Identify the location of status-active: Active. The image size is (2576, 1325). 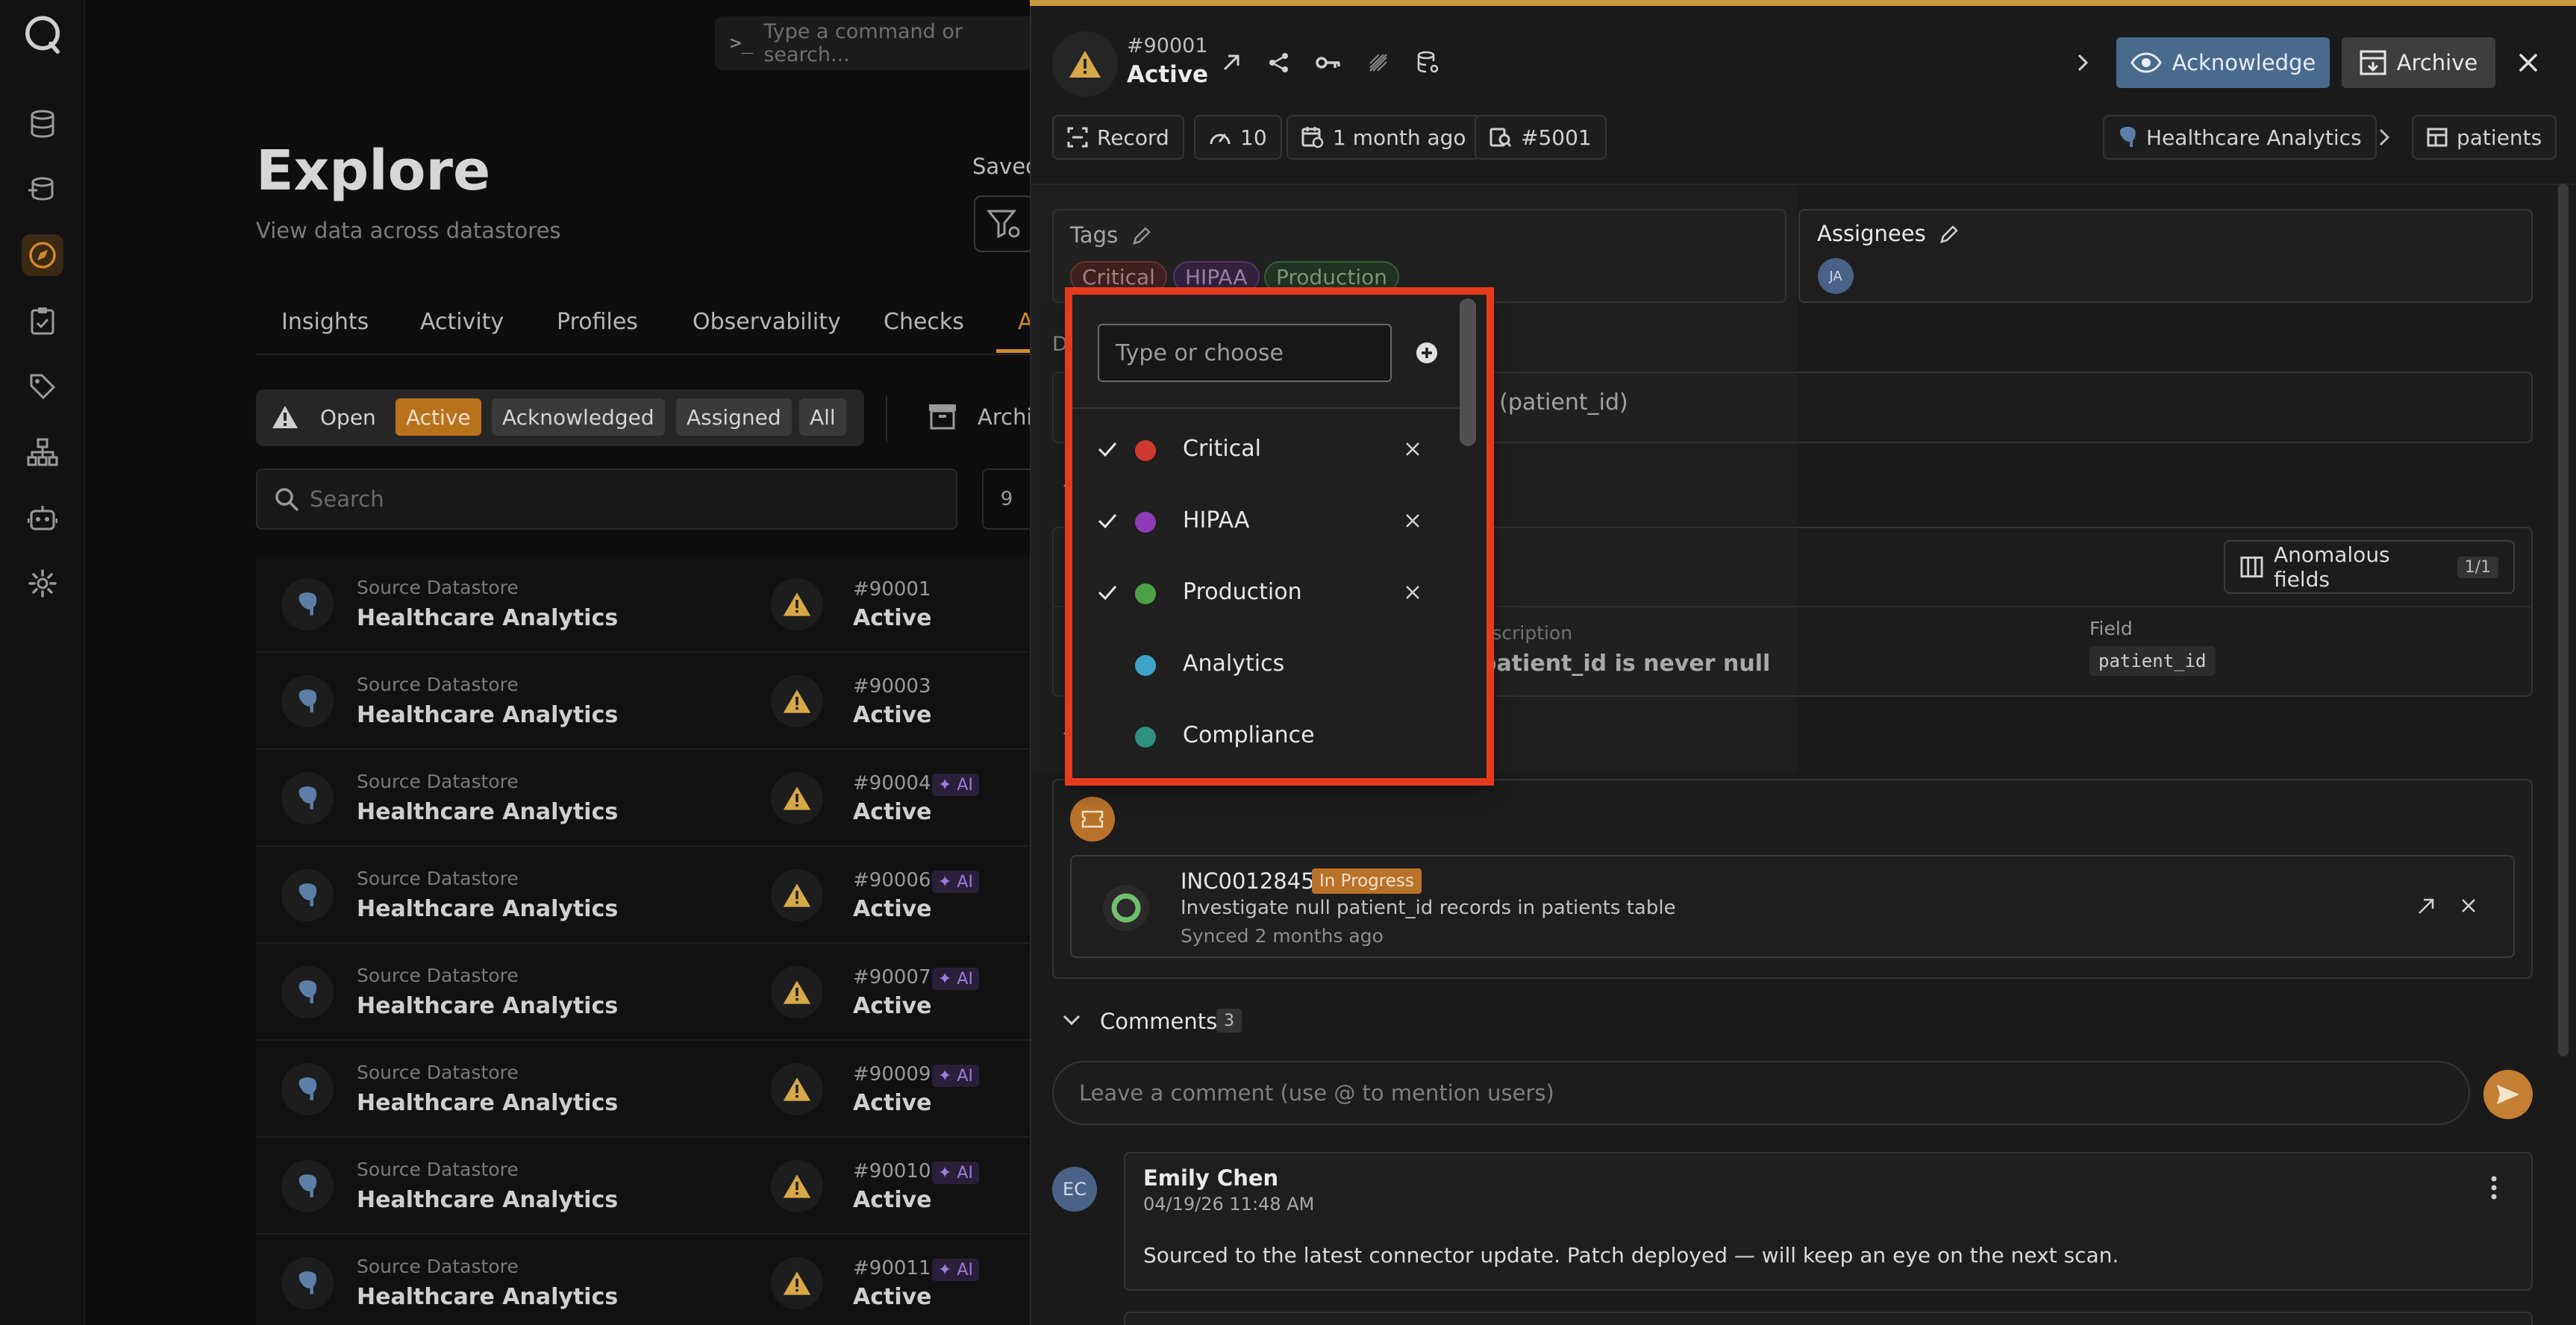
(438, 417).